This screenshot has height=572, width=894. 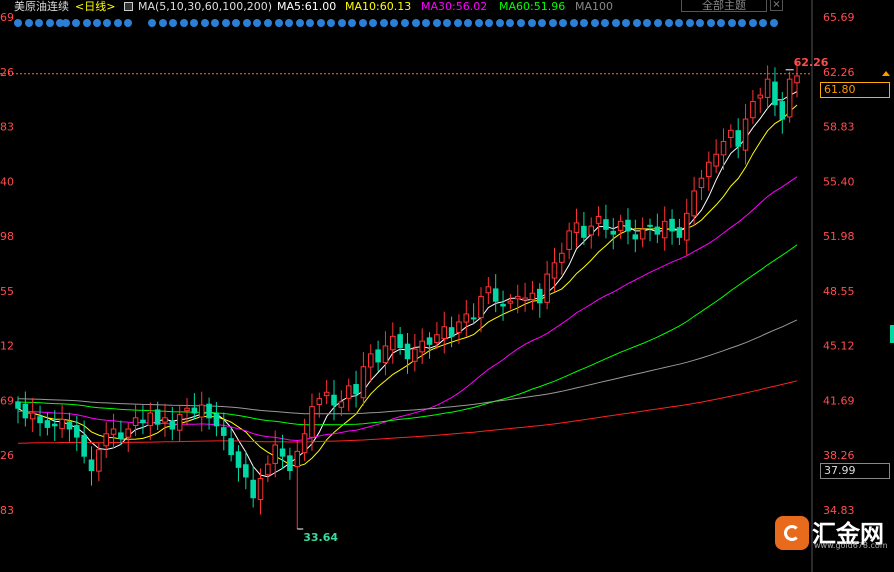 I want to click on high-price-label: 62.26, so click(x=811, y=62).